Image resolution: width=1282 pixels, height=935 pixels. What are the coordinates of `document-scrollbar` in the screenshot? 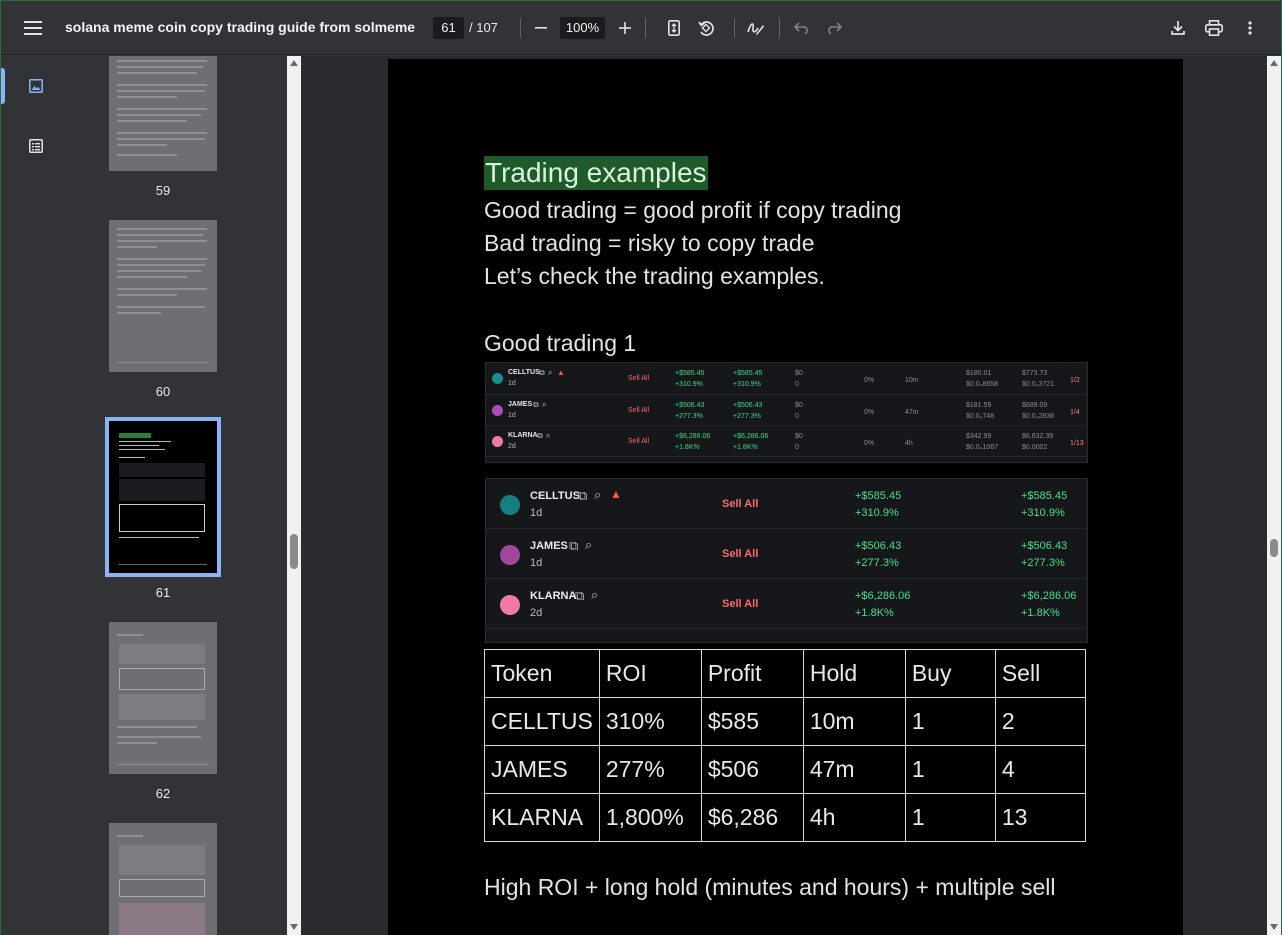 It's located at (1274, 495).